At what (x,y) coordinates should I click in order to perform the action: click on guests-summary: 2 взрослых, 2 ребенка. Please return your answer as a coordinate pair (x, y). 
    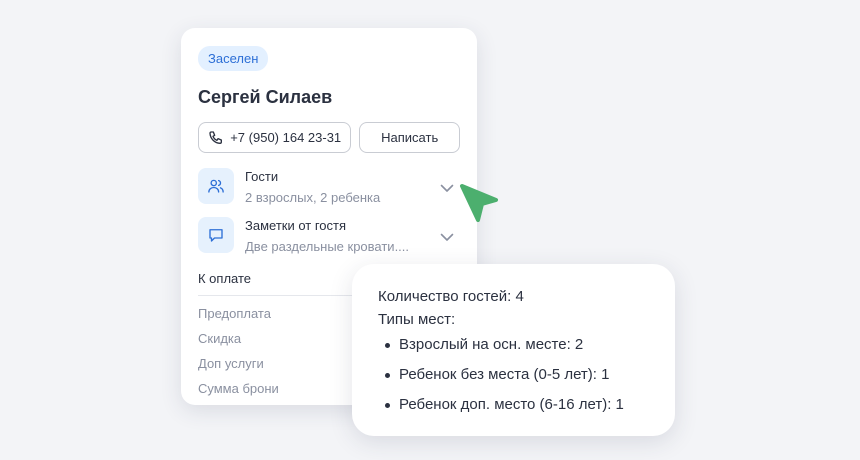
    Looking at the image, I should click on (313, 197).